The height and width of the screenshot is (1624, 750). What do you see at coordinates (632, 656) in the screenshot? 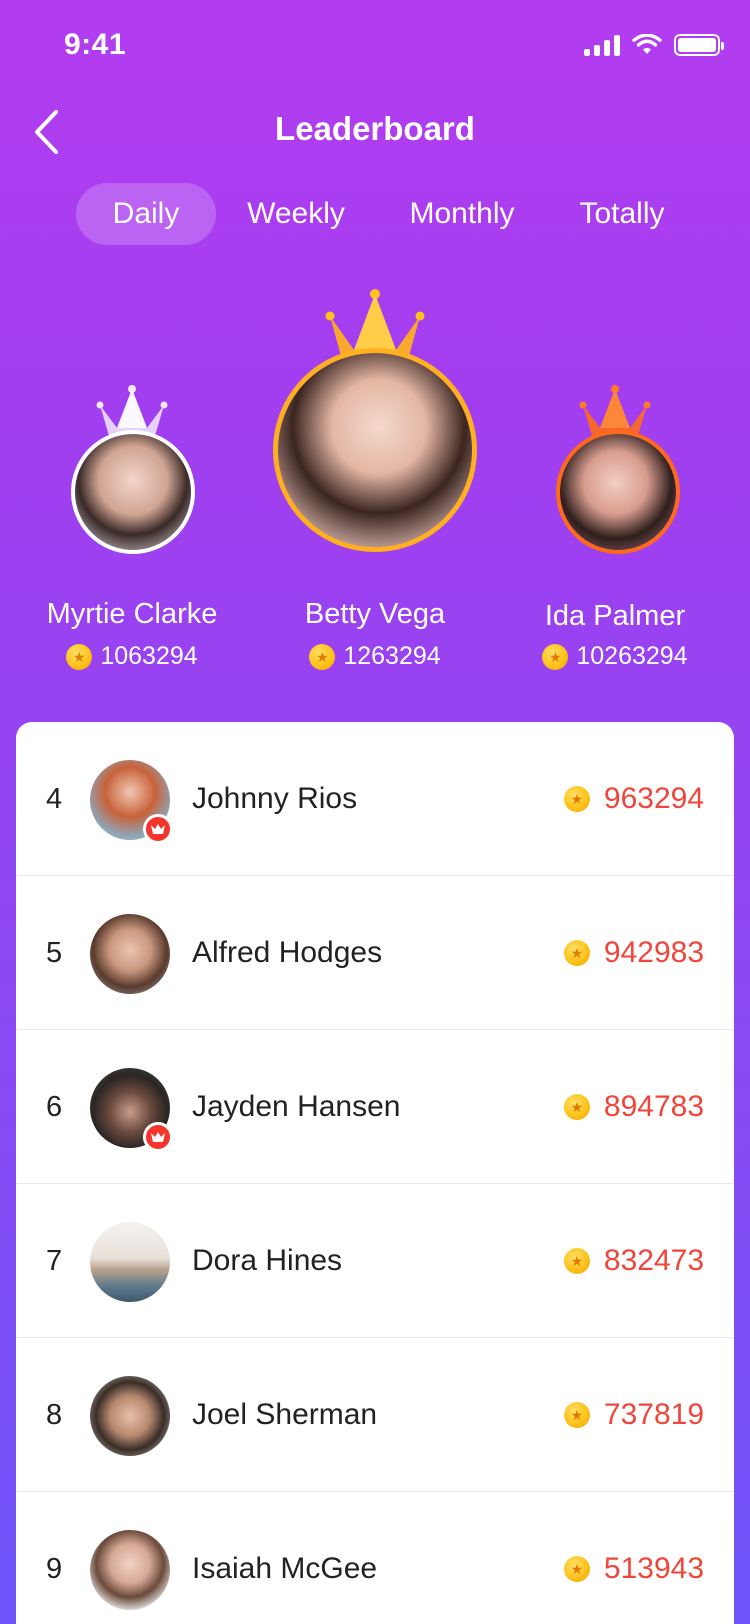
I see `podium-score-value: 10263294` at bounding box center [632, 656].